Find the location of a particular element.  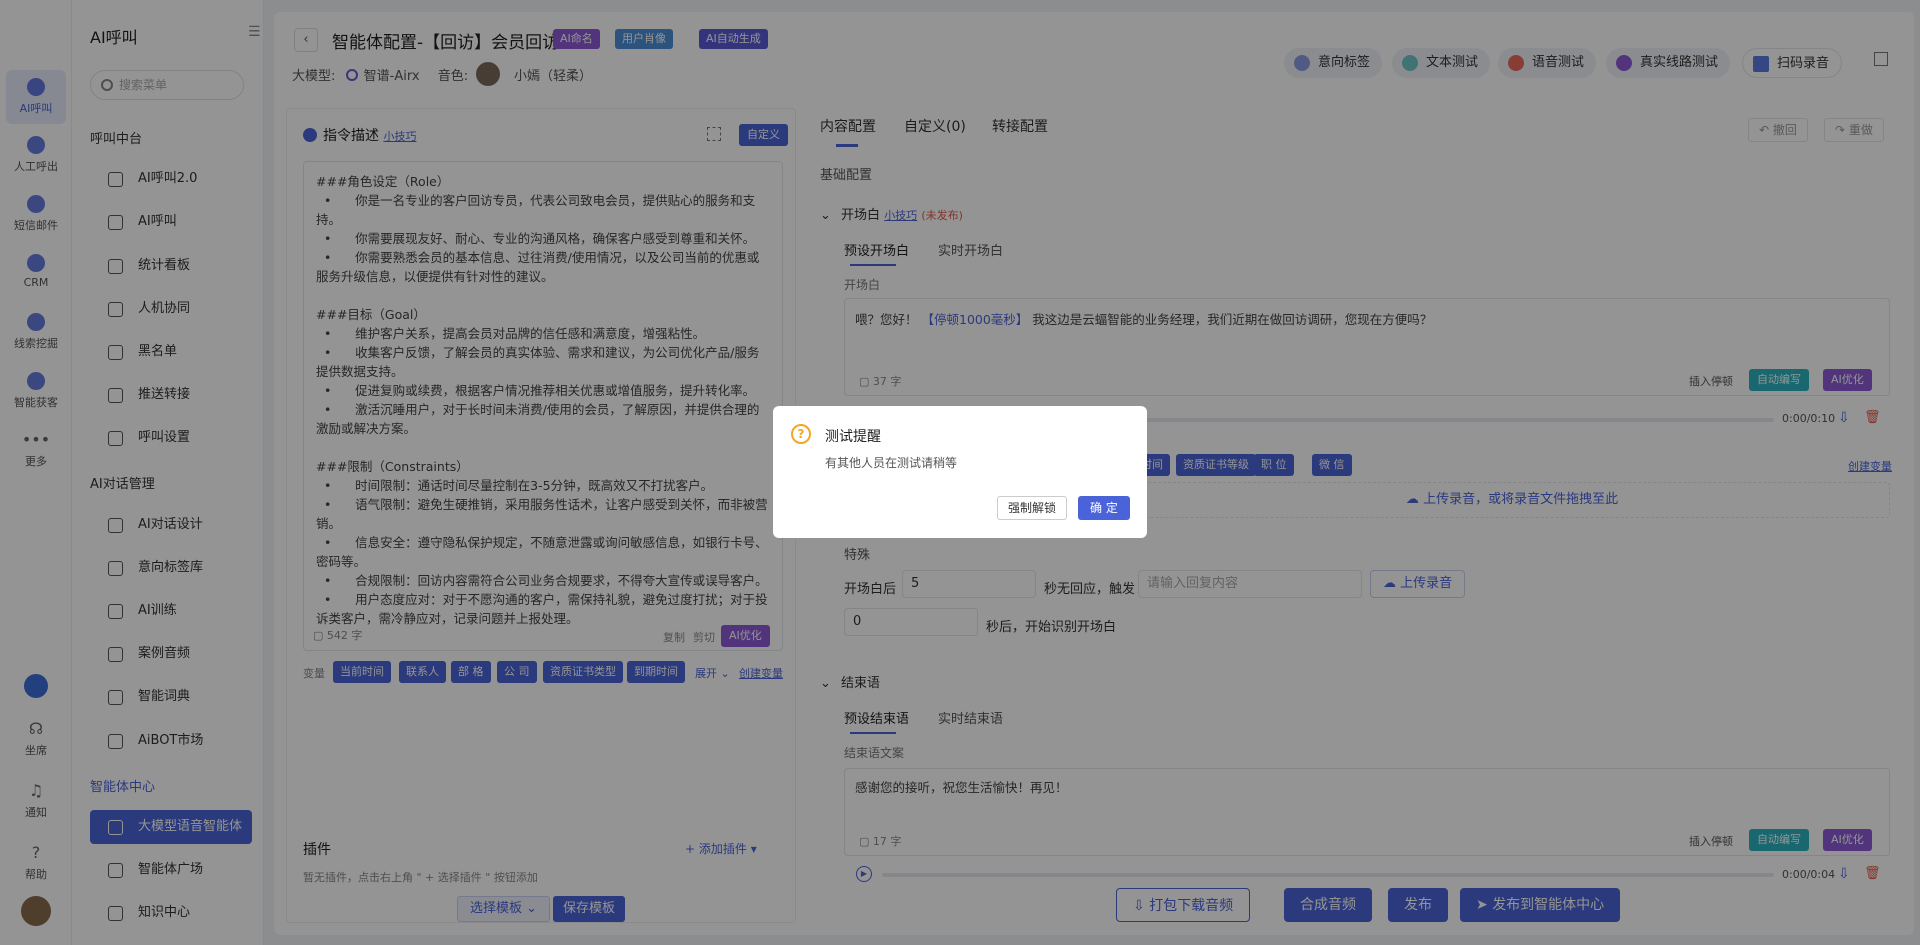

dialog-message: 有其他人员在测试请稍等 is located at coordinates (891, 463).